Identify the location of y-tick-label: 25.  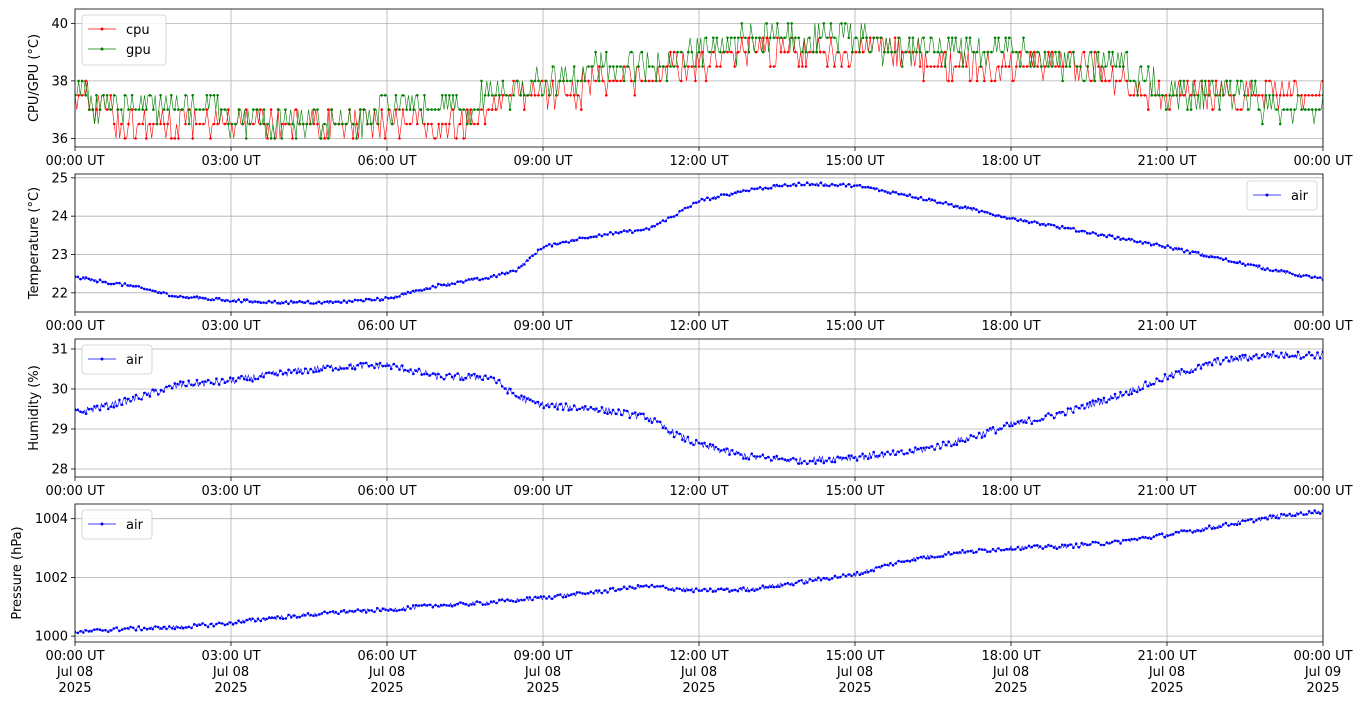
(59, 178).